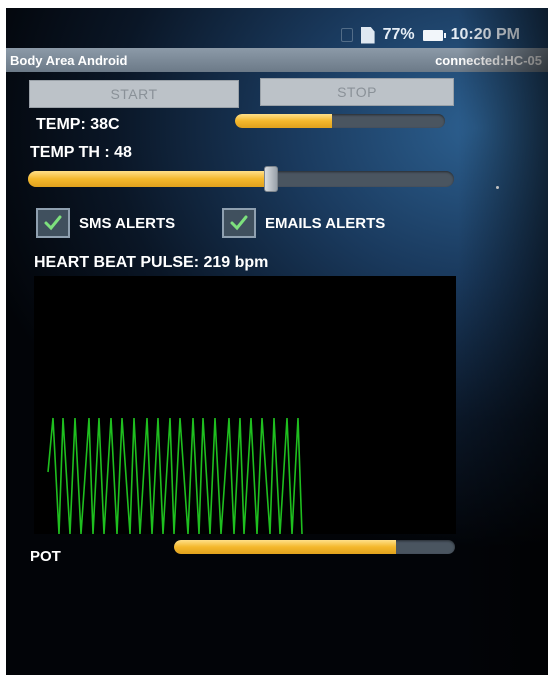 The height and width of the screenshot is (677, 554). Describe the element at coordinates (69, 60) in the screenshot. I see `app-title: Body Area Android` at that location.